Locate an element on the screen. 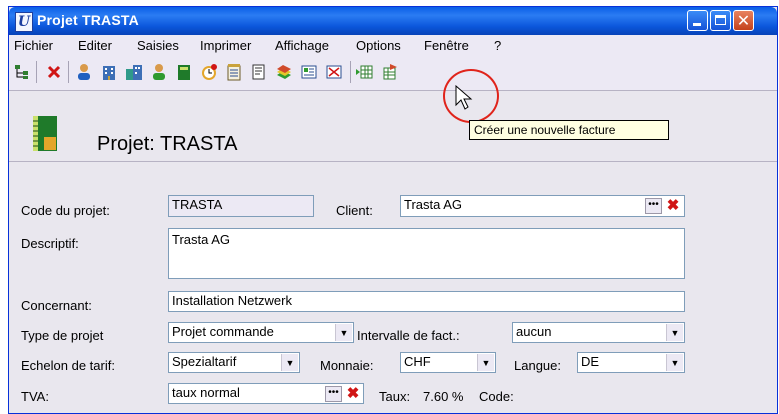  monnaie-label: Monnaie: is located at coordinates (347, 365).